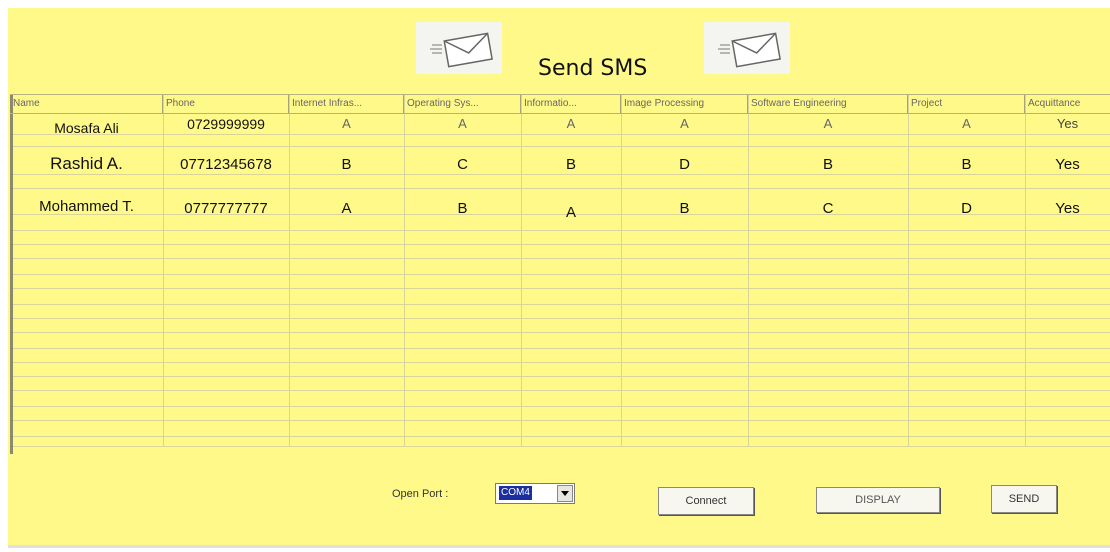  Describe the element at coordinates (565, 493) in the screenshot. I see `chevron-down-icon` at that location.